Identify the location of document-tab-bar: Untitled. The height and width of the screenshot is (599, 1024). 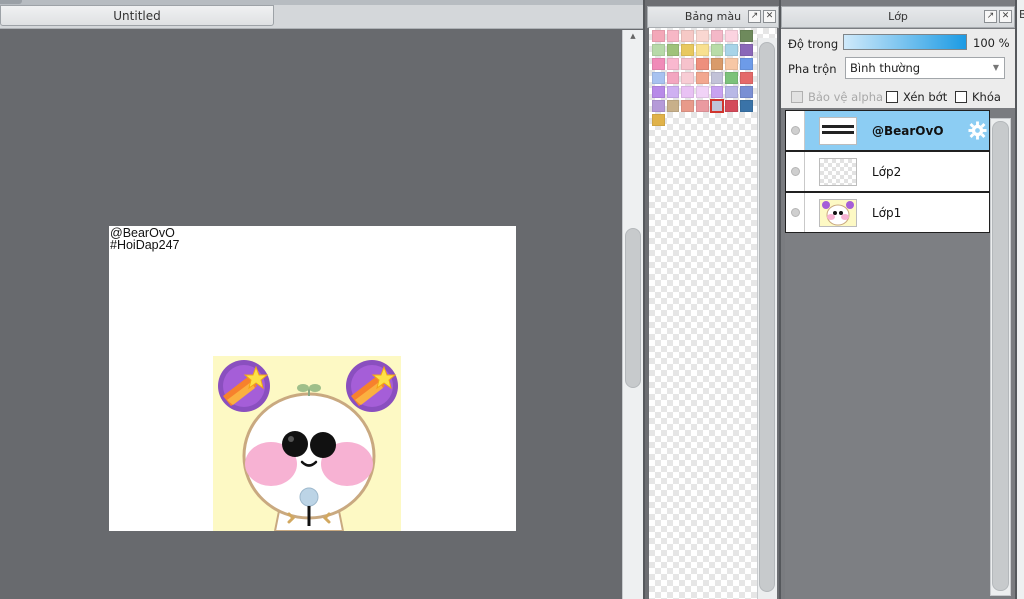
(321, 17).